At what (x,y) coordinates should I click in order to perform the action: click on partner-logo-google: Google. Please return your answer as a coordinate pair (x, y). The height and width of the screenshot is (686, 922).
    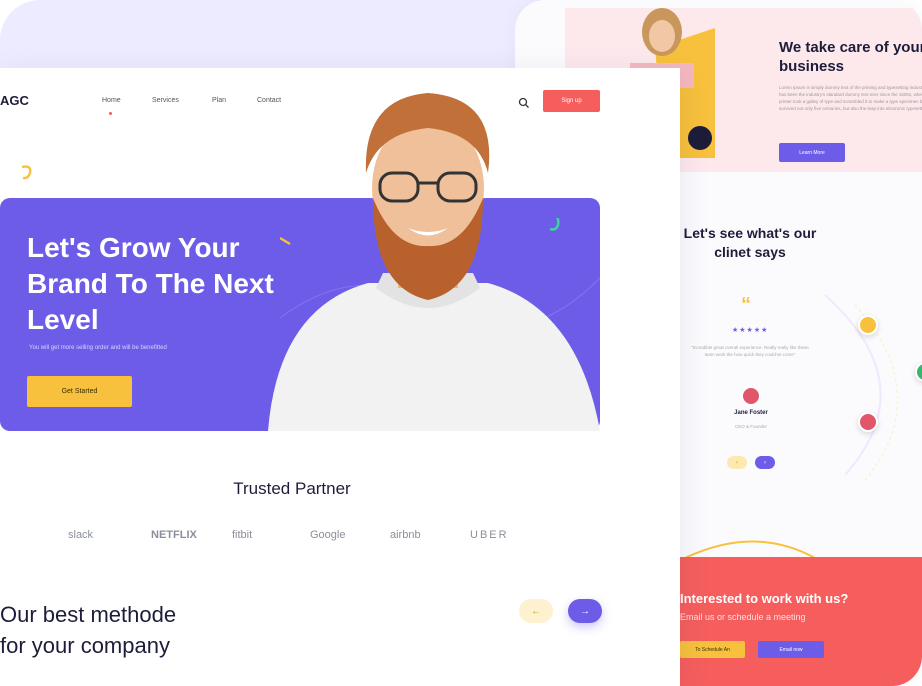
    Looking at the image, I should click on (328, 535).